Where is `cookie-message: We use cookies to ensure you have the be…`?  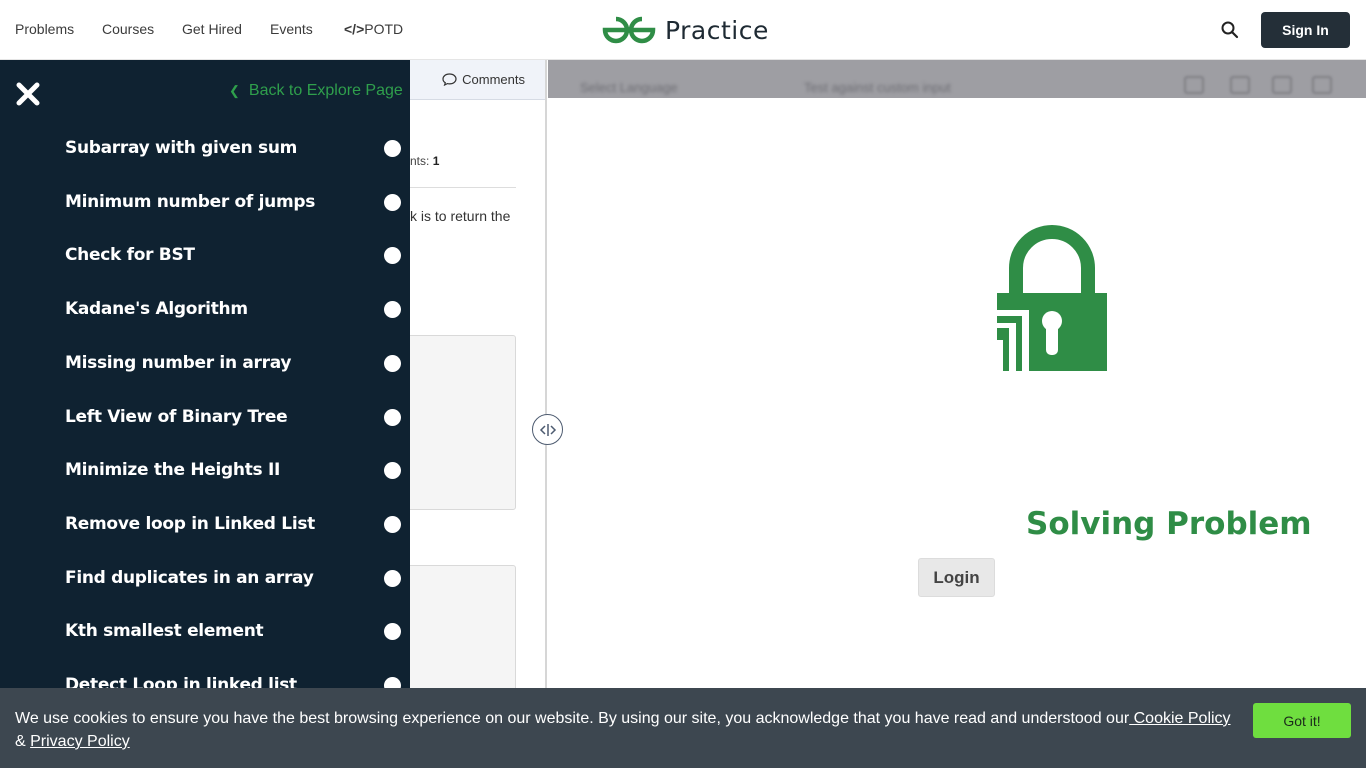
cookie-message: We use cookies to ensure you have the be… is located at coordinates (625, 730).